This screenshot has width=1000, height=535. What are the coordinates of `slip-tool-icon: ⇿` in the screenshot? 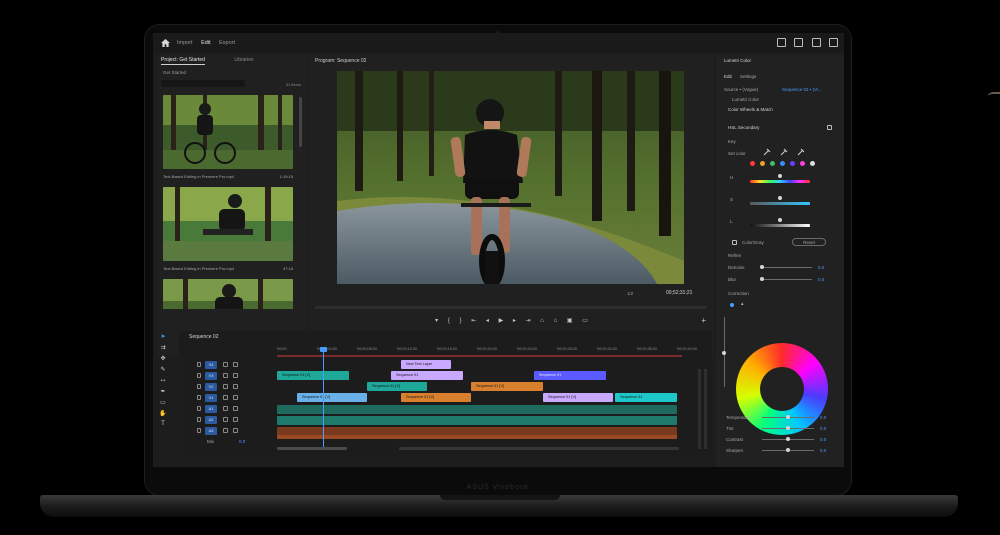 It's located at (163, 382).